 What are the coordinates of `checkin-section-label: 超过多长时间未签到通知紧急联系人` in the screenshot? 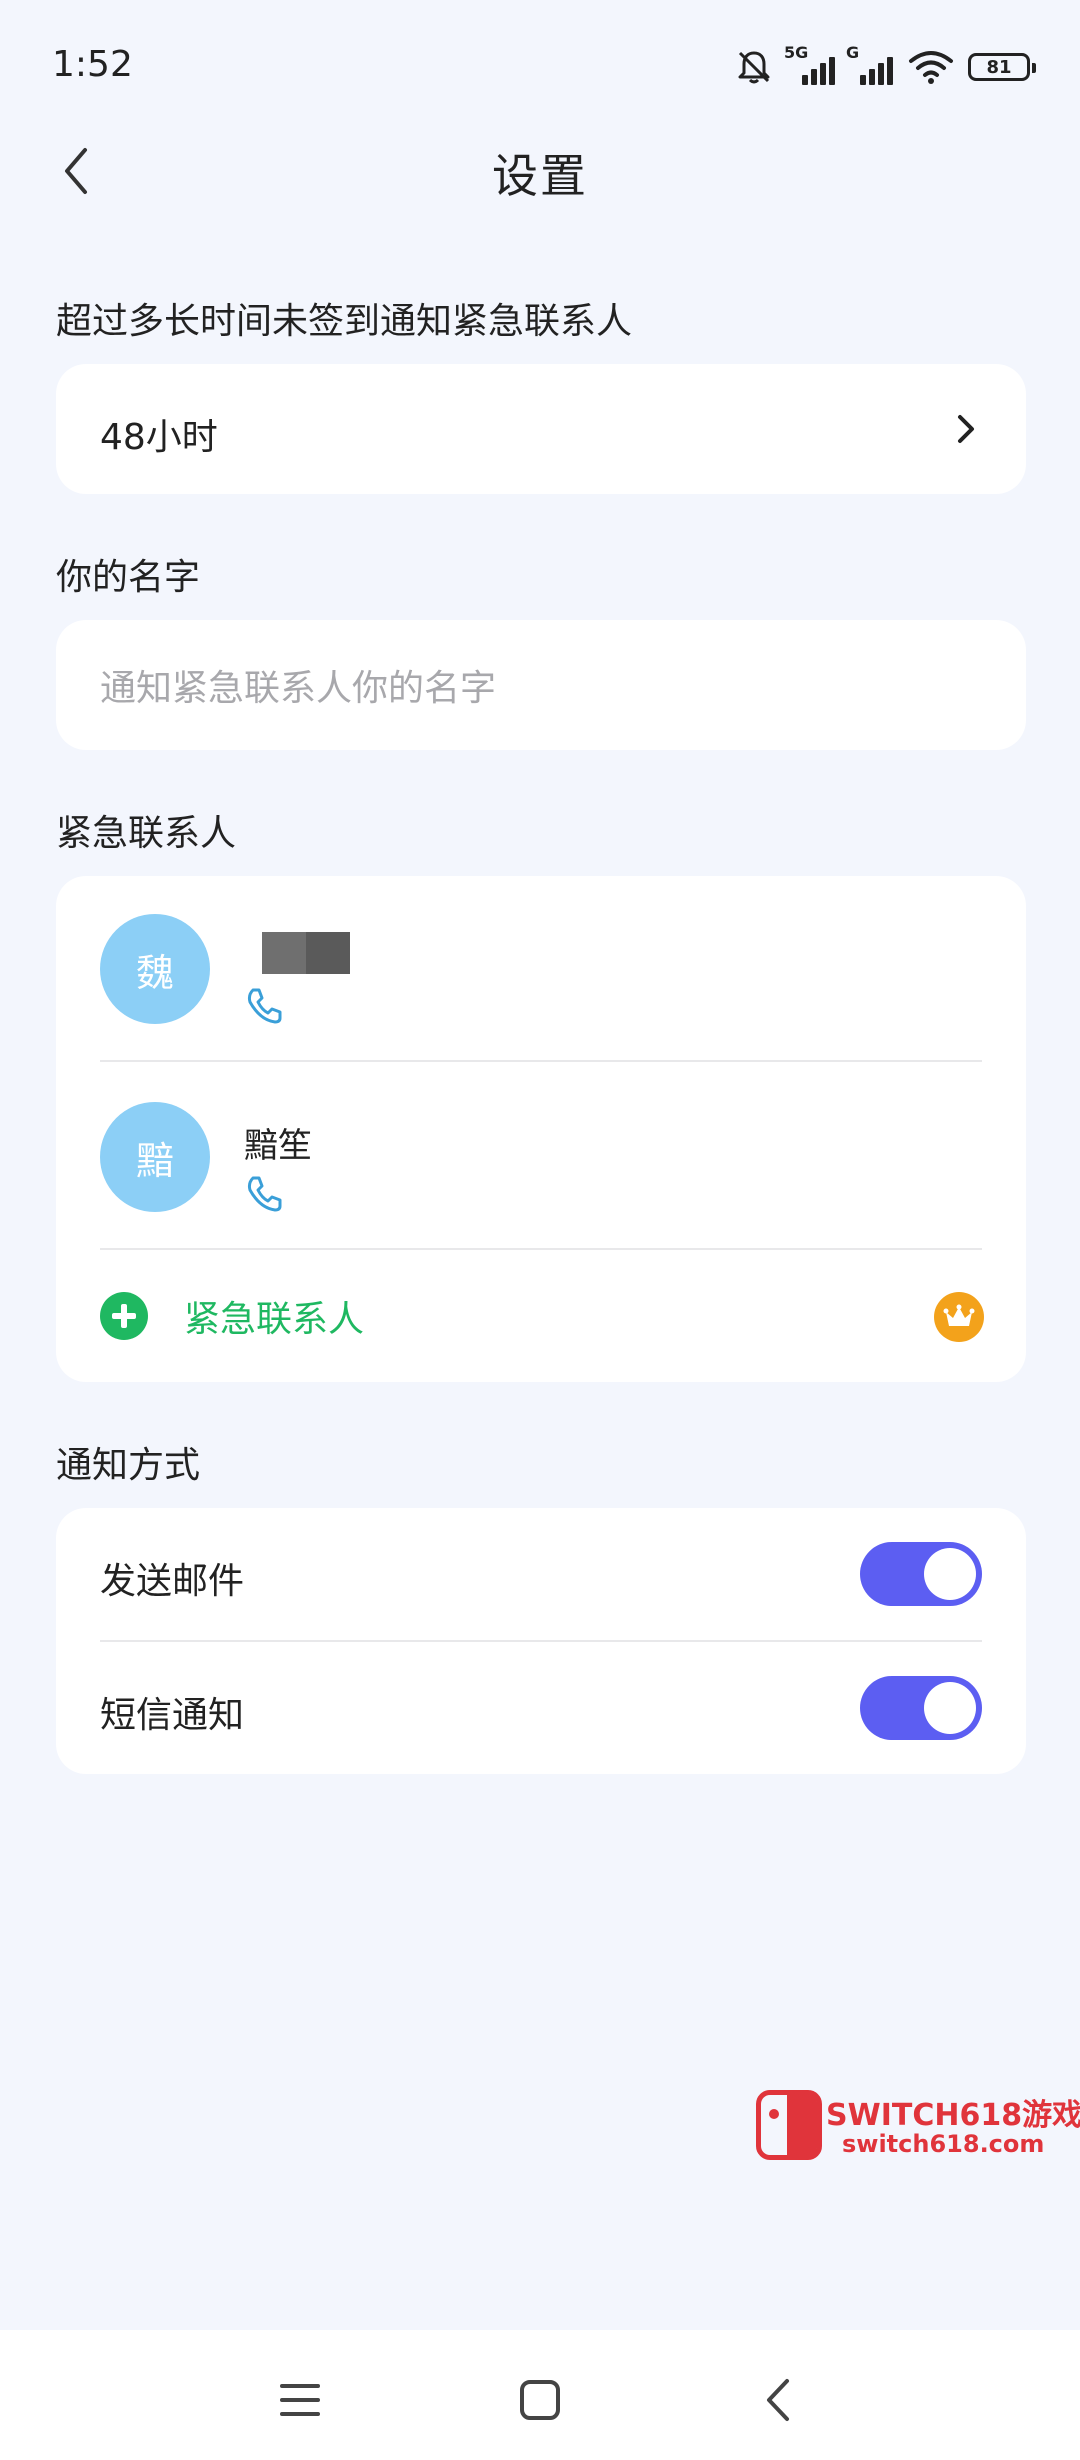 It's located at (344, 321).